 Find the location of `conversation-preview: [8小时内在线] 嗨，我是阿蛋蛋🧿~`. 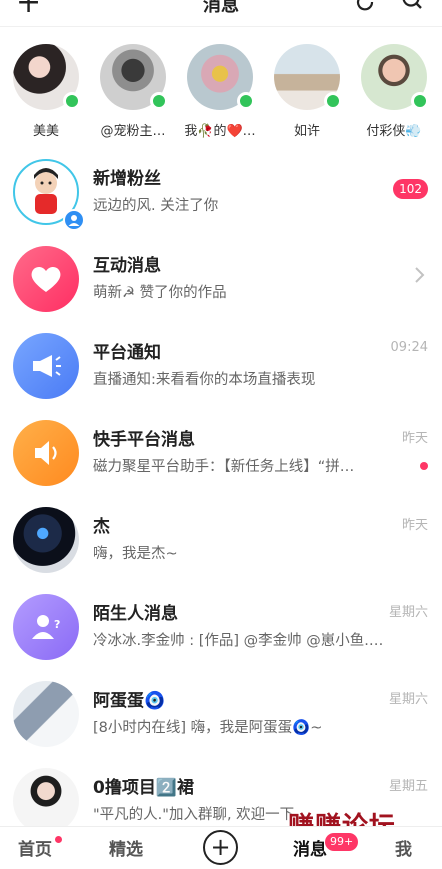

conversation-preview: [8小时内在线] 嗨，我是阿蛋蛋🧿~ is located at coordinates (208, 728).